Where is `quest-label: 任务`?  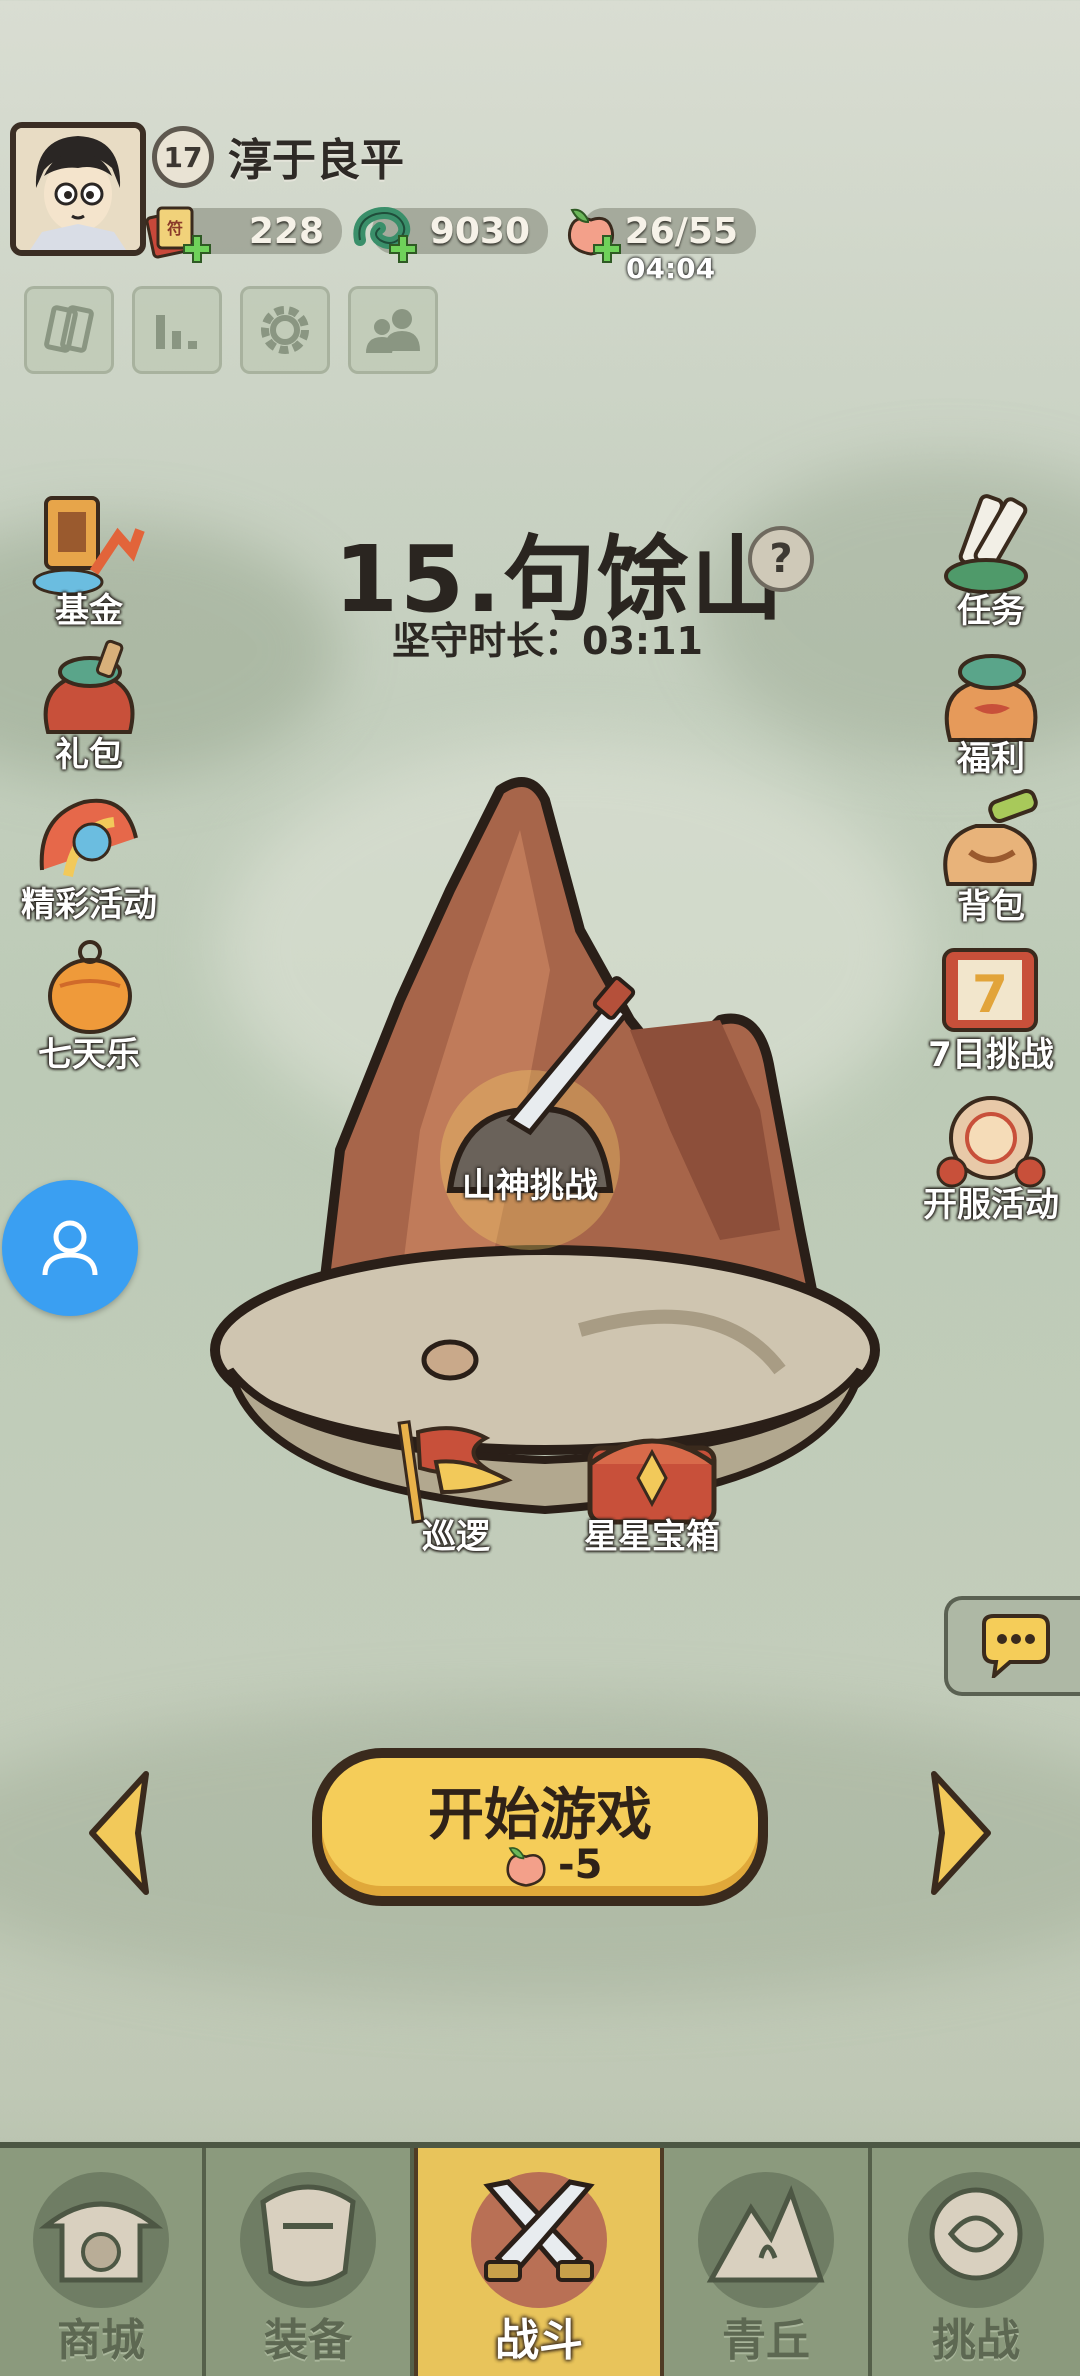 quest-label: 任务 is located at coordinates (991, 611).